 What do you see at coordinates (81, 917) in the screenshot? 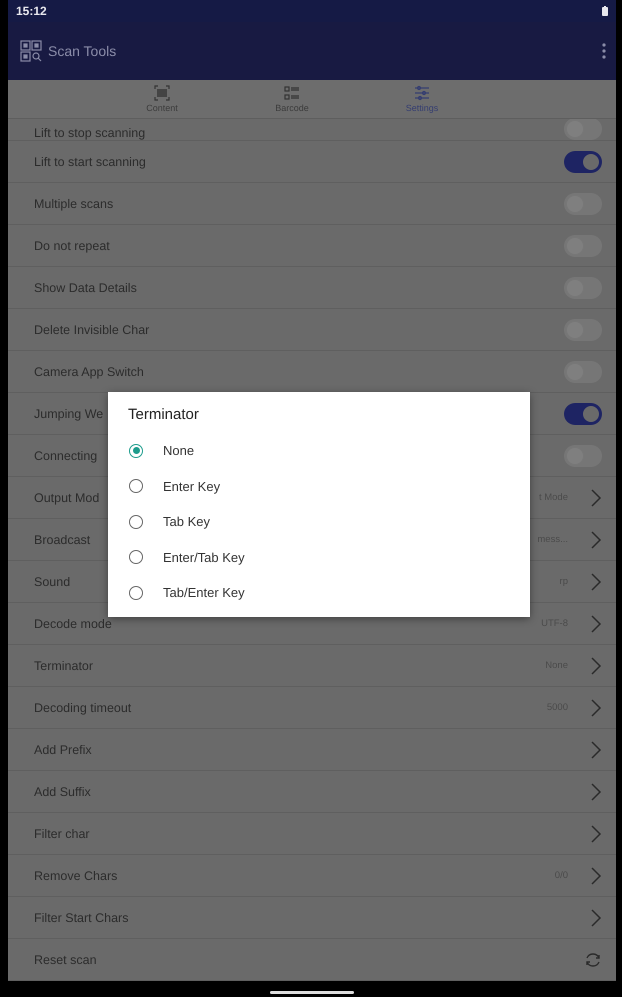
I see `setting-label: Filter Start Chars` at bounding box center [81, 917].